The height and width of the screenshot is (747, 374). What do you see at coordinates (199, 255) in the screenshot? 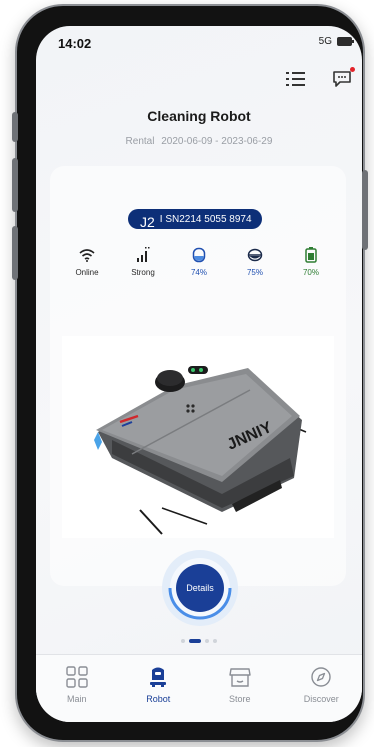
I see `water-tank-icon` at bounding box center [199, 255].